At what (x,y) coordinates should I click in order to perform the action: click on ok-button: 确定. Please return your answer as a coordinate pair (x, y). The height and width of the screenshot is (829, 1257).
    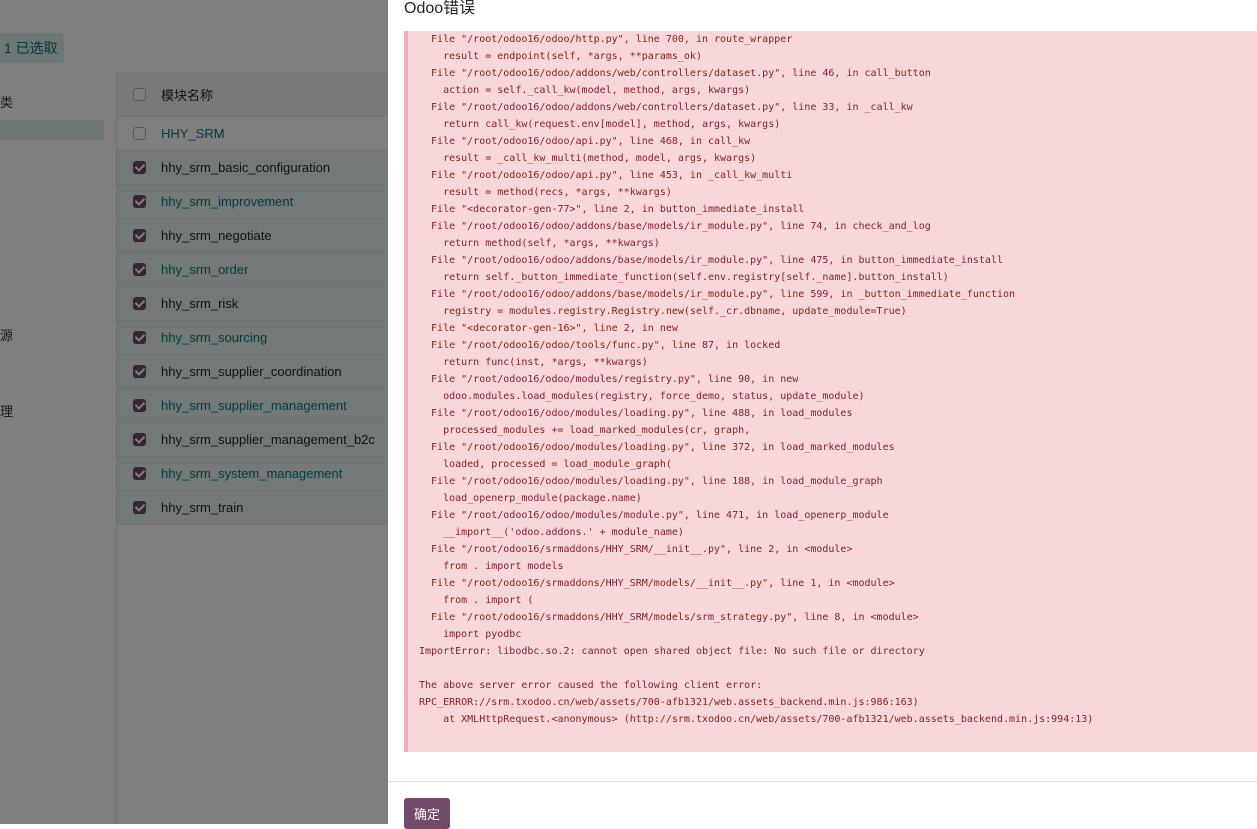
    Looking at the image, I should click on (427, 813).